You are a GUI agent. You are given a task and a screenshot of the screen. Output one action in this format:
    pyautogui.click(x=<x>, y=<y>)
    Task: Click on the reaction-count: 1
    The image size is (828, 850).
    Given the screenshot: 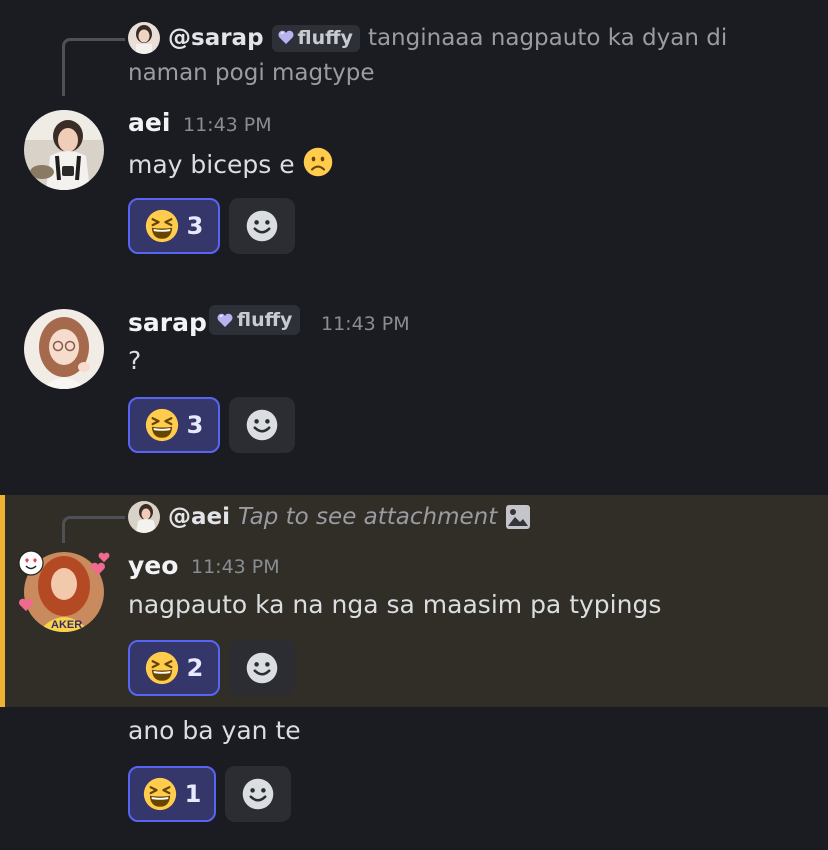 What is the action you would take?
    pyautogui.click(x=193, y=794)
    